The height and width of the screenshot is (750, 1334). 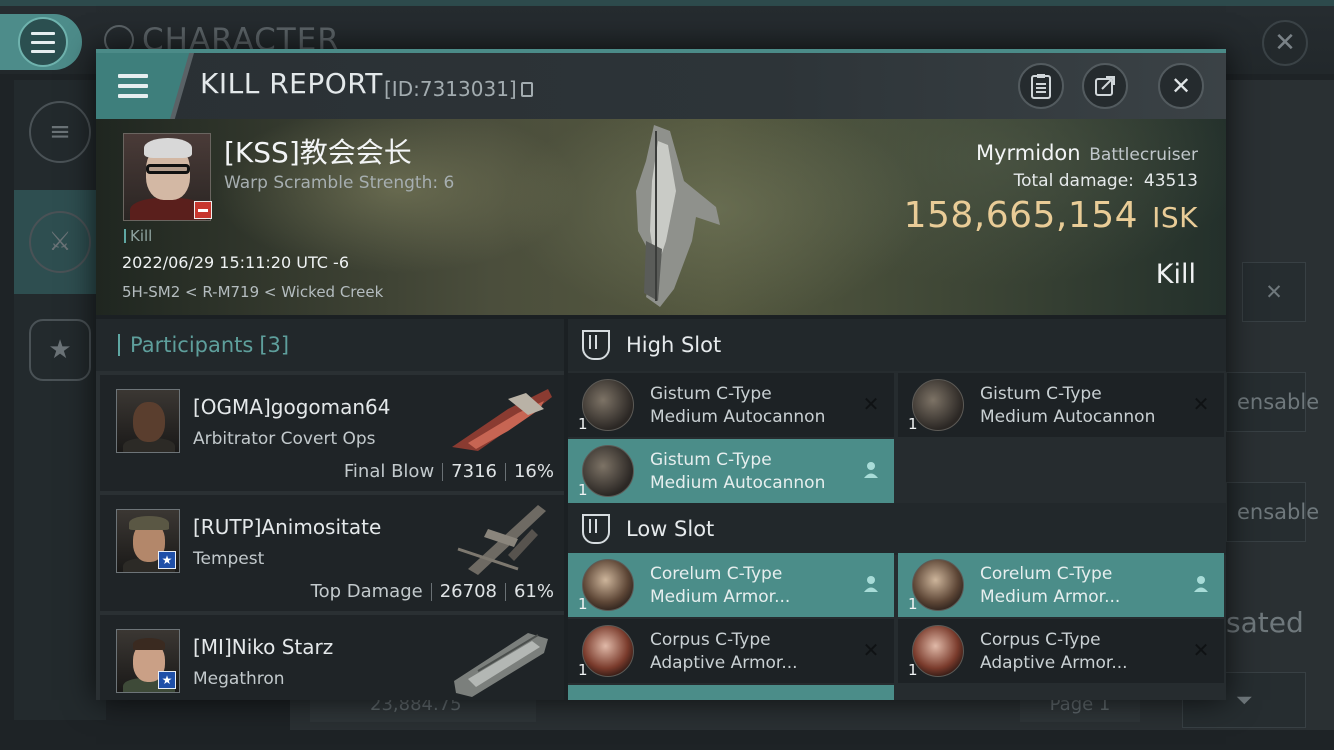 I want to click on participant-ship: Tempest, so click(x=229, y=559).